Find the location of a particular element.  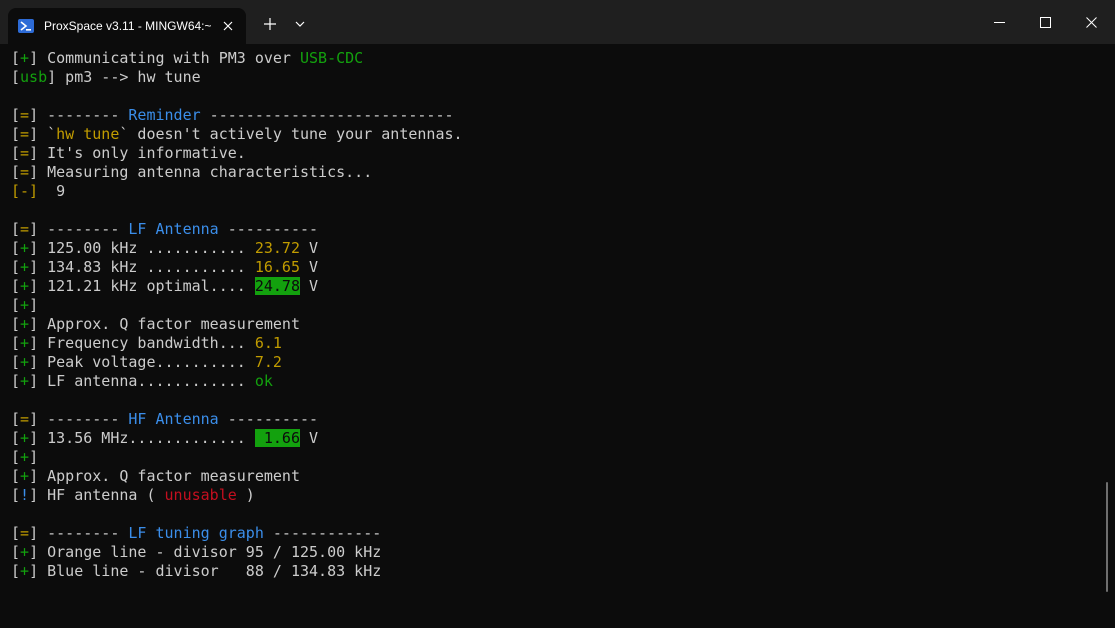

terminal-text: LF Antenna is located at coordinates (173, 229).